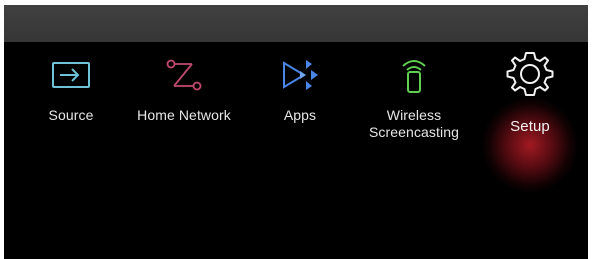 The image size is (594, 259). What do you see at coordinates (184, 75) in the screenshot?
I see `home-network-icon` at bounding box center [184, 75].